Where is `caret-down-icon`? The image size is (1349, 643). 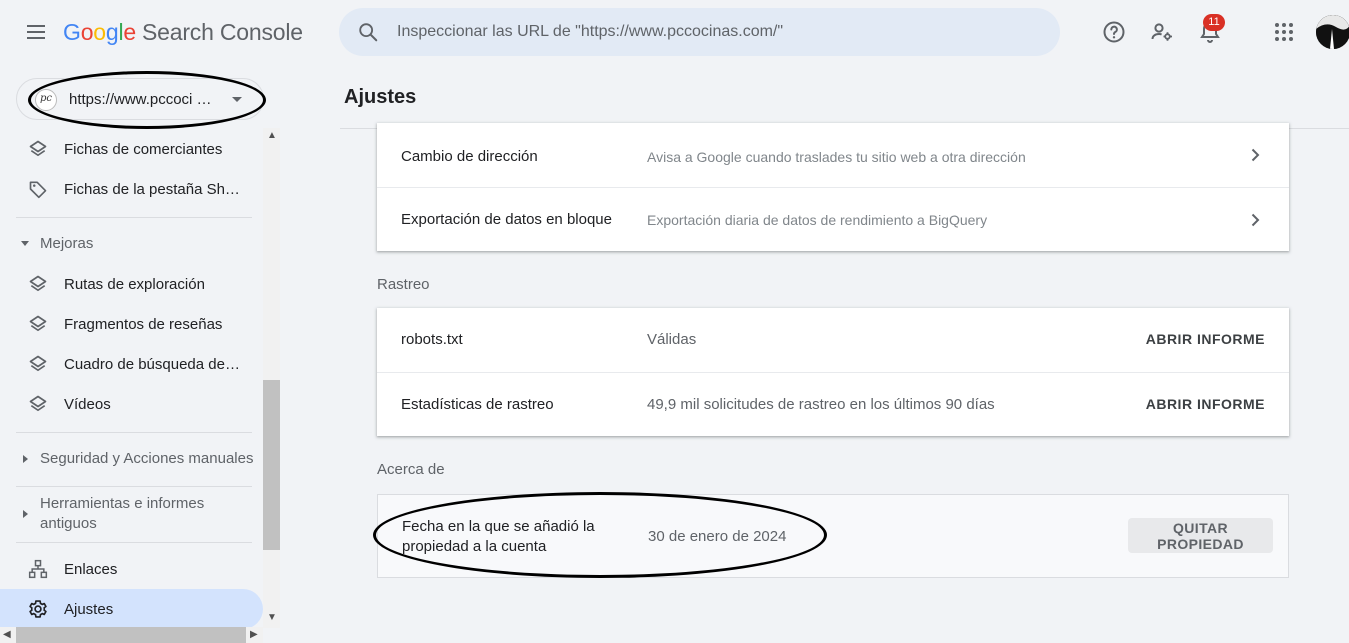
caret-down-icon is located at coordinates (25, 243).